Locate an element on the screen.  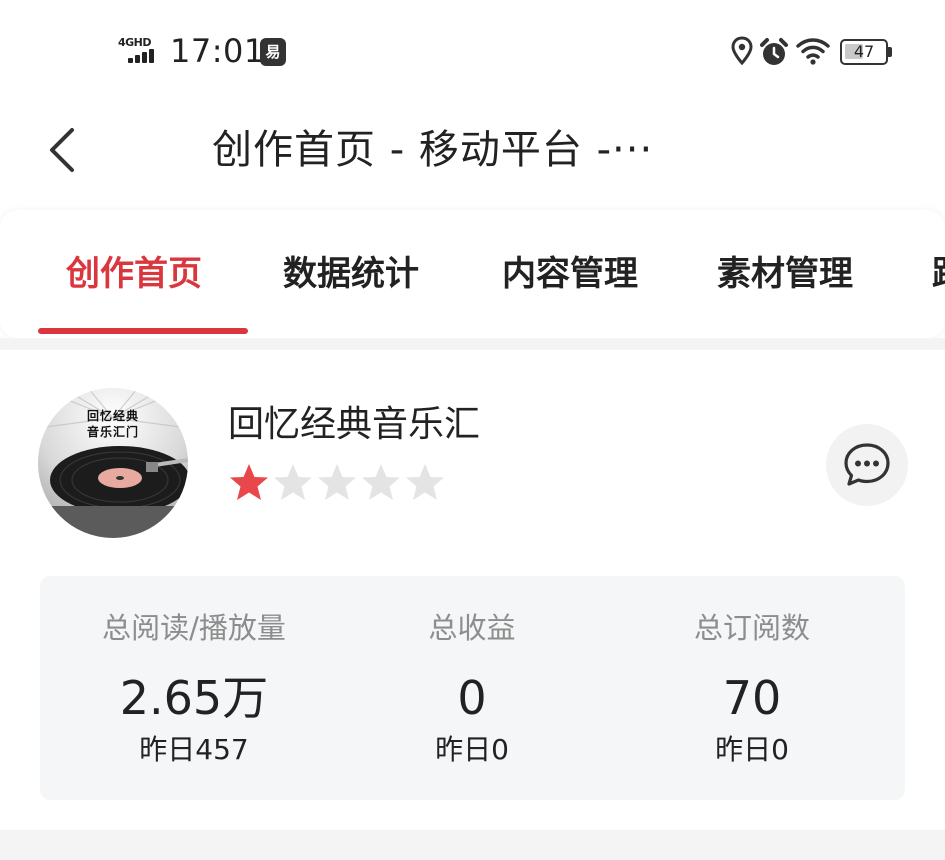
battery-cap is located at coordinates (890, 52).